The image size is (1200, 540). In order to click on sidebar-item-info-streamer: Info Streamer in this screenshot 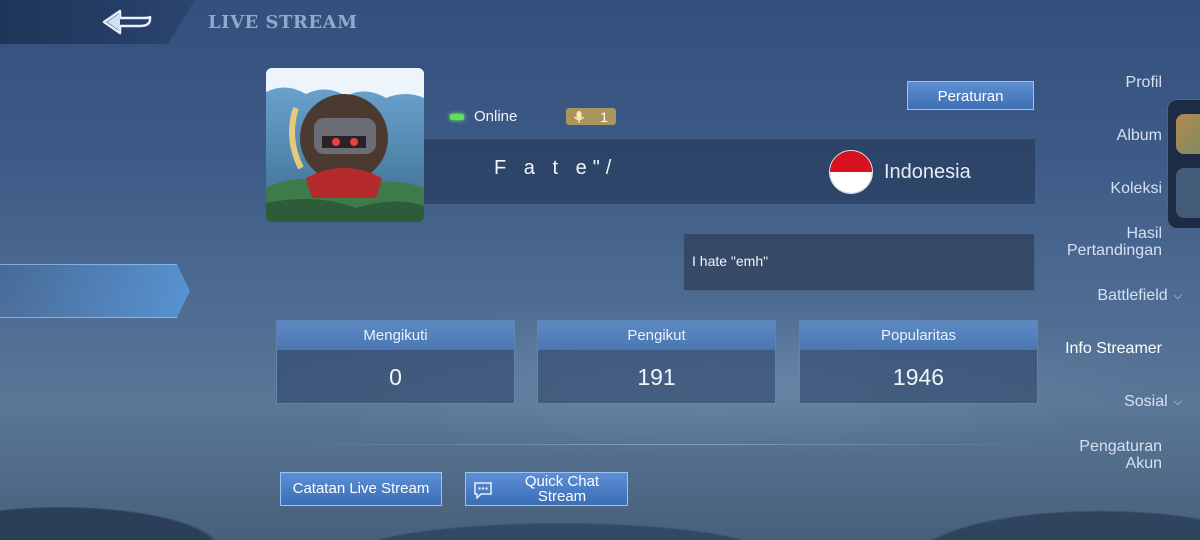, I will do `click(1113, 348)`.